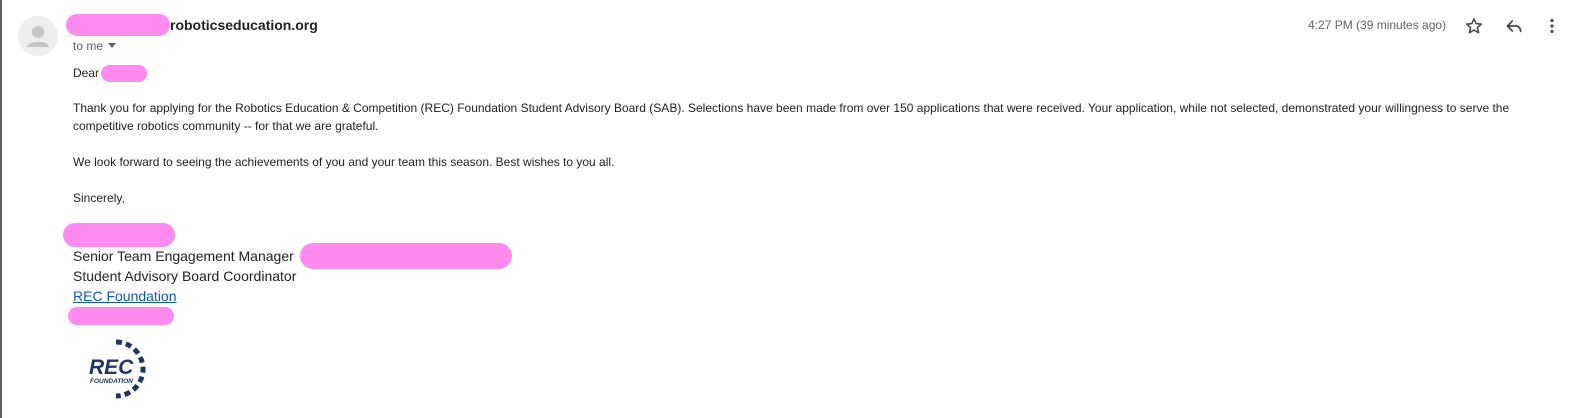  I want to click on more-vert-icon, so click(1552, 26).